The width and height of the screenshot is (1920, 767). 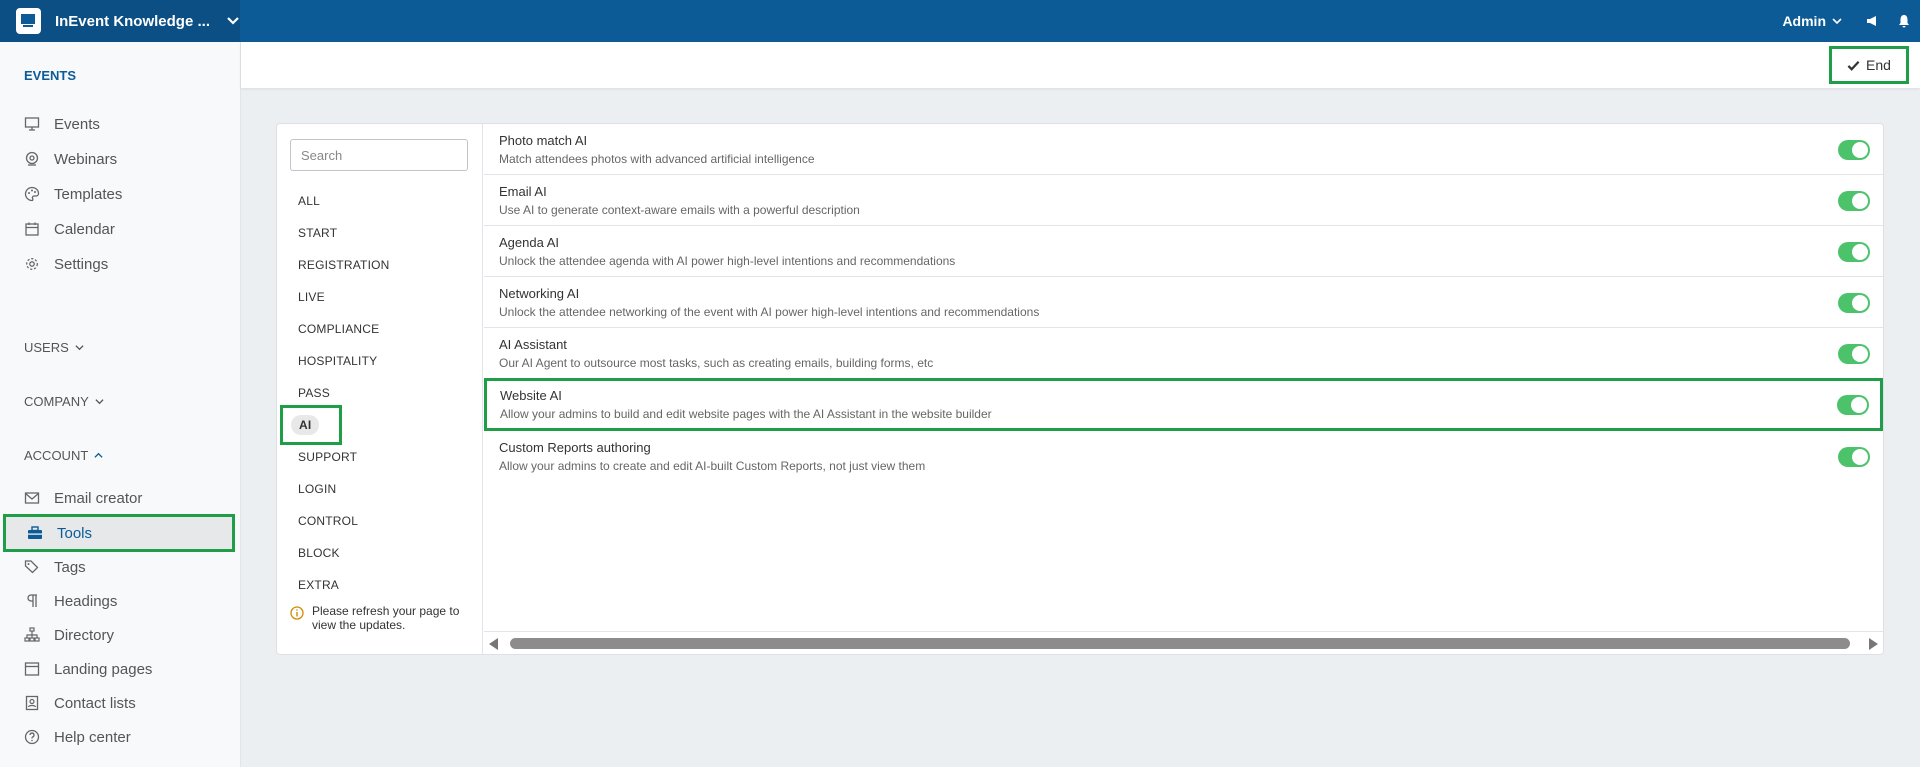 I want to click on sidebar-item-label: Landing pages, so click(x=103, y=669).